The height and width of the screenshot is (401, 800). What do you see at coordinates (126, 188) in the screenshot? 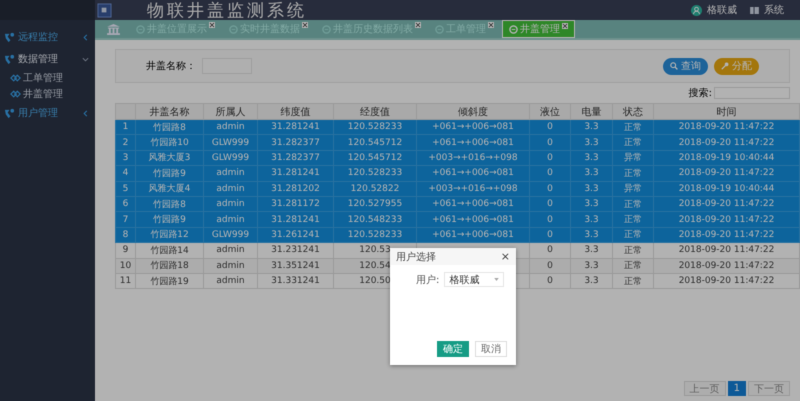
I see `table-cell: 5` at bounding box center [126, 188].